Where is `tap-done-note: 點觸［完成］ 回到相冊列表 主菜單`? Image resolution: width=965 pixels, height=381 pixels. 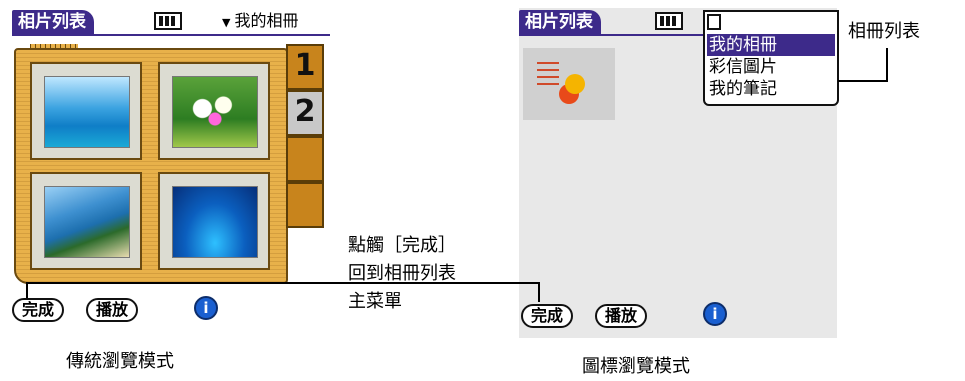
tap-done-note: 點觸［完成］ 回到相冊列表 主菜單 is located at coordinates (402, 274).